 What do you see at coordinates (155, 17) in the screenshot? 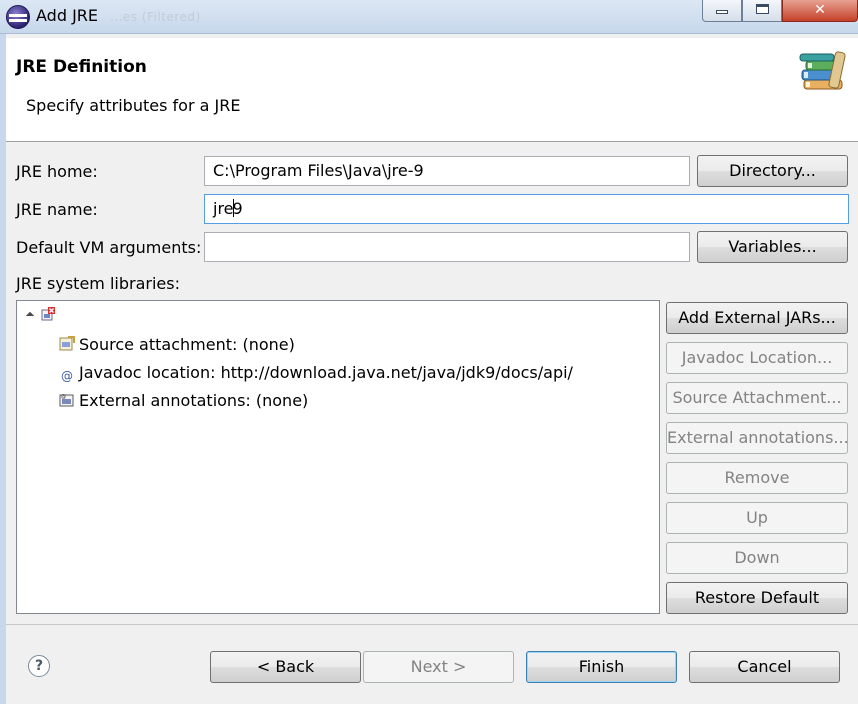
I see `background-window-title: ...es (Filtered)` at bounding box center [155, 17].